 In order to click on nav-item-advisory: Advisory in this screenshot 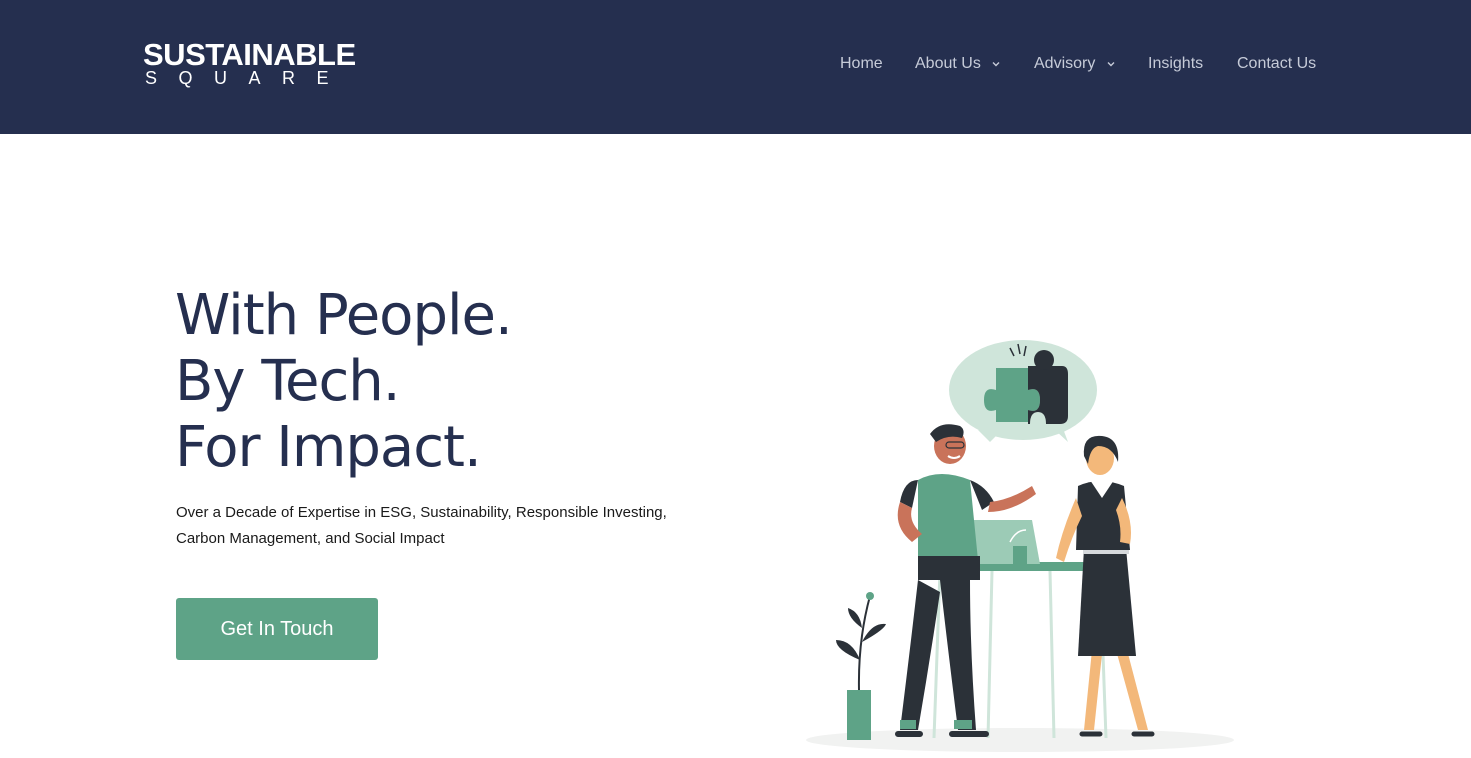, I will do `click(1075, 64)`.